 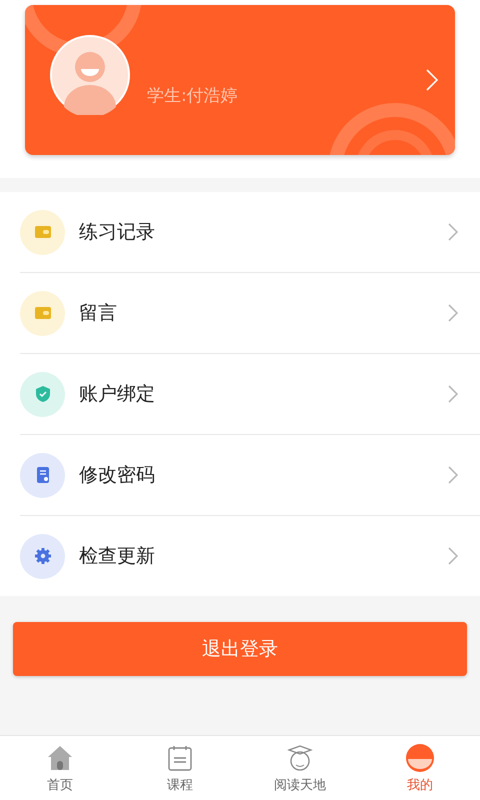 What do you see at coordinates (193, 95) in the screenshot?
I see `student-name: 学生:付浩婷` at bounding box center [193, 95].